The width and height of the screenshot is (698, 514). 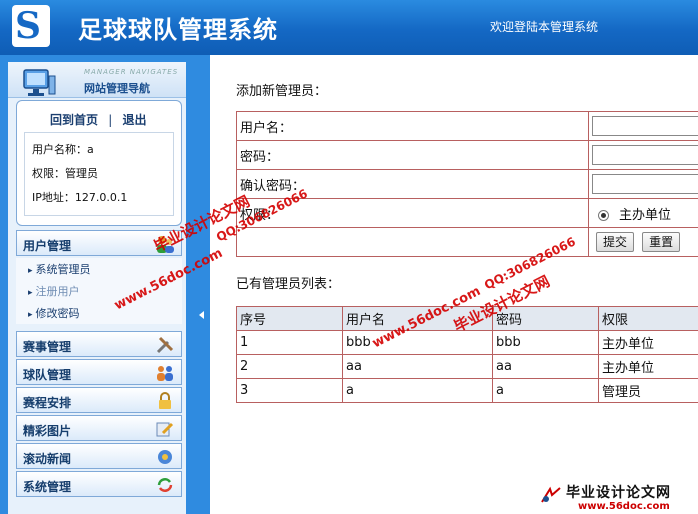 I want to click on username-input, so click(x=645, y=126).